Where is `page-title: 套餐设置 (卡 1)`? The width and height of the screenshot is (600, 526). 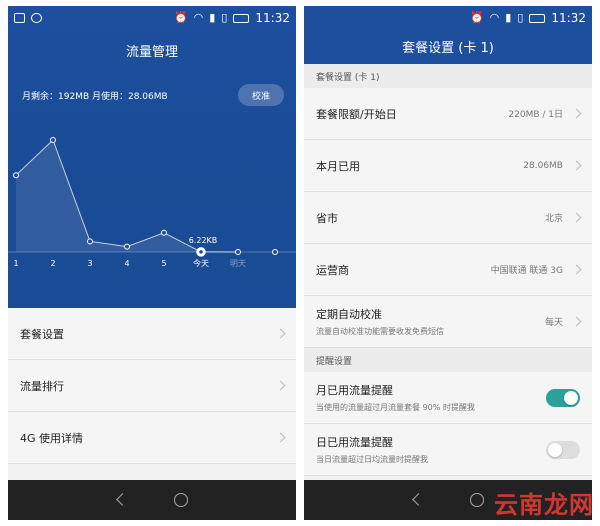 page-title: 套餐设置 (卡 1) is located at coordinates (448, 48).